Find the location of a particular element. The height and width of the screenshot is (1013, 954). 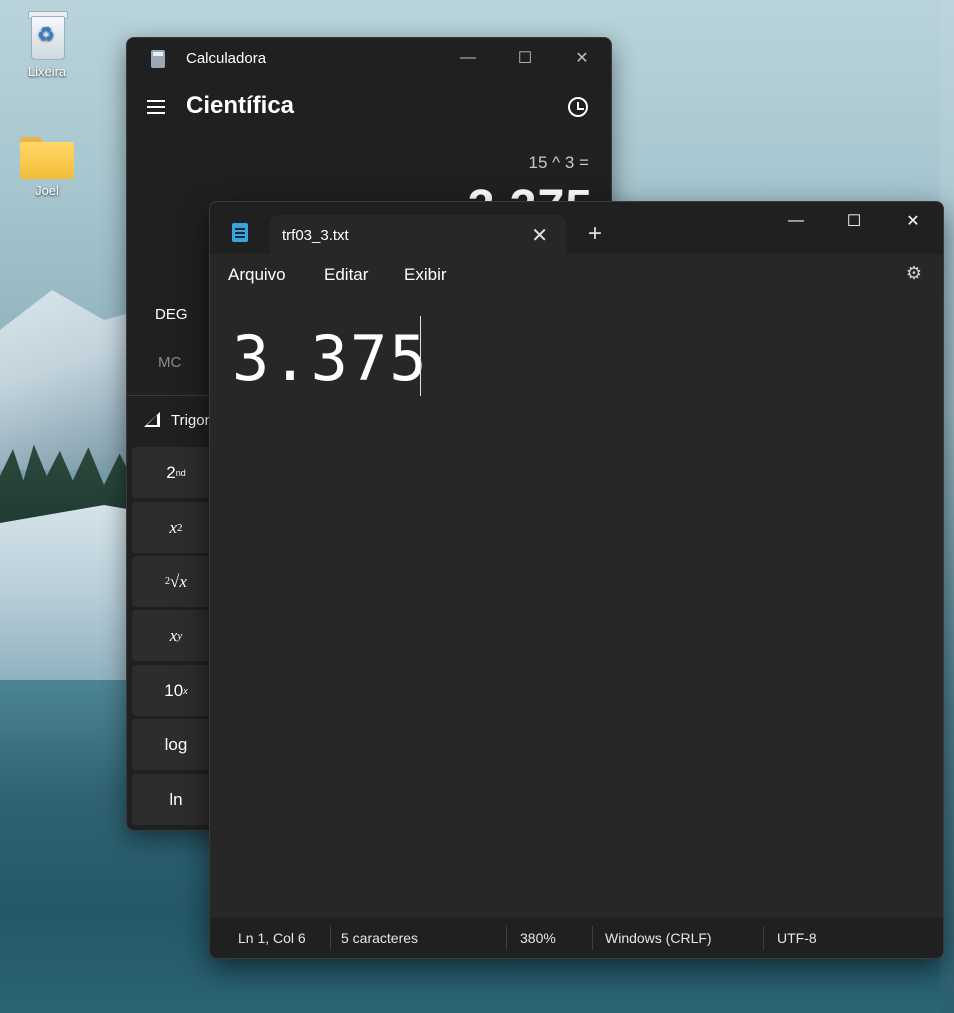

trigonometry-icon is located at coordinates (152, 419).